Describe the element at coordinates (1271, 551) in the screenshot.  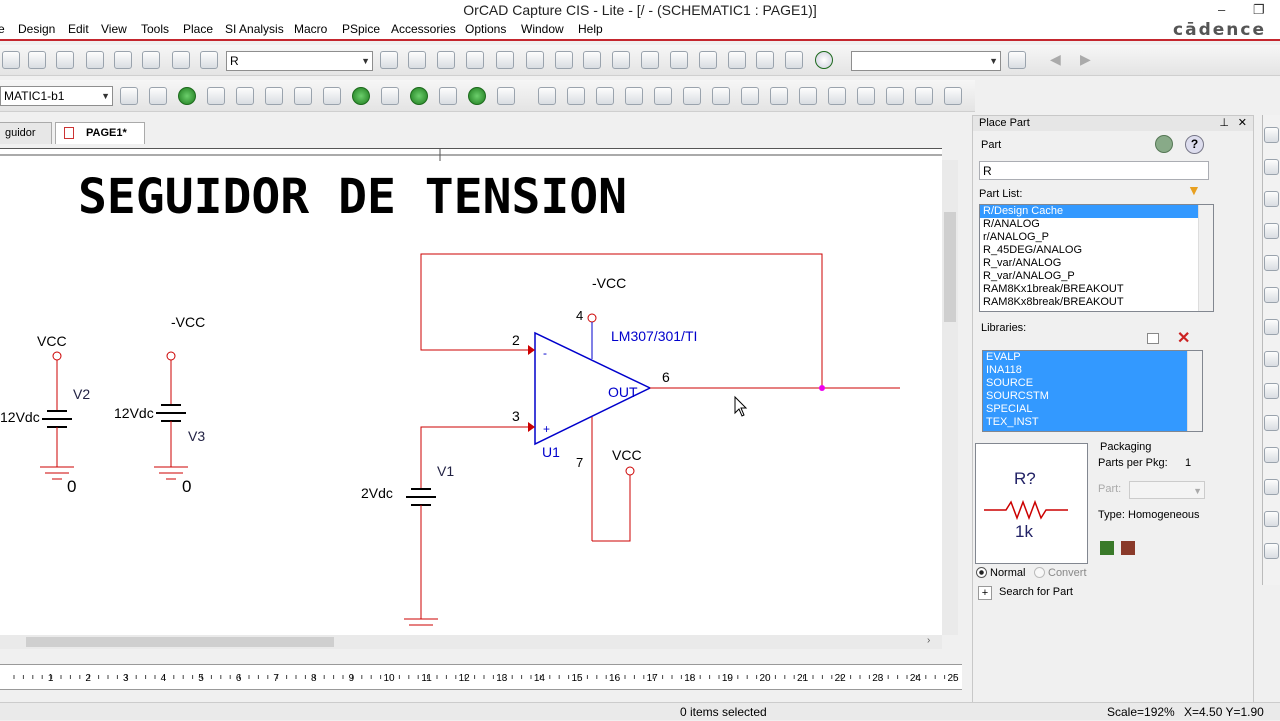
I see `text-tool-icon` at that location.